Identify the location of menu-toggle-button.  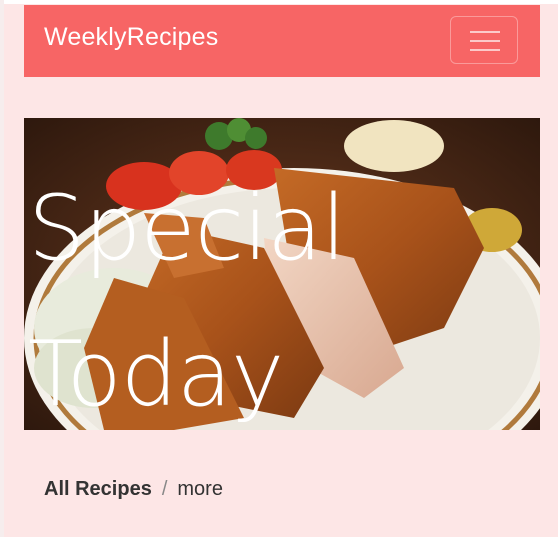
(484, 40).